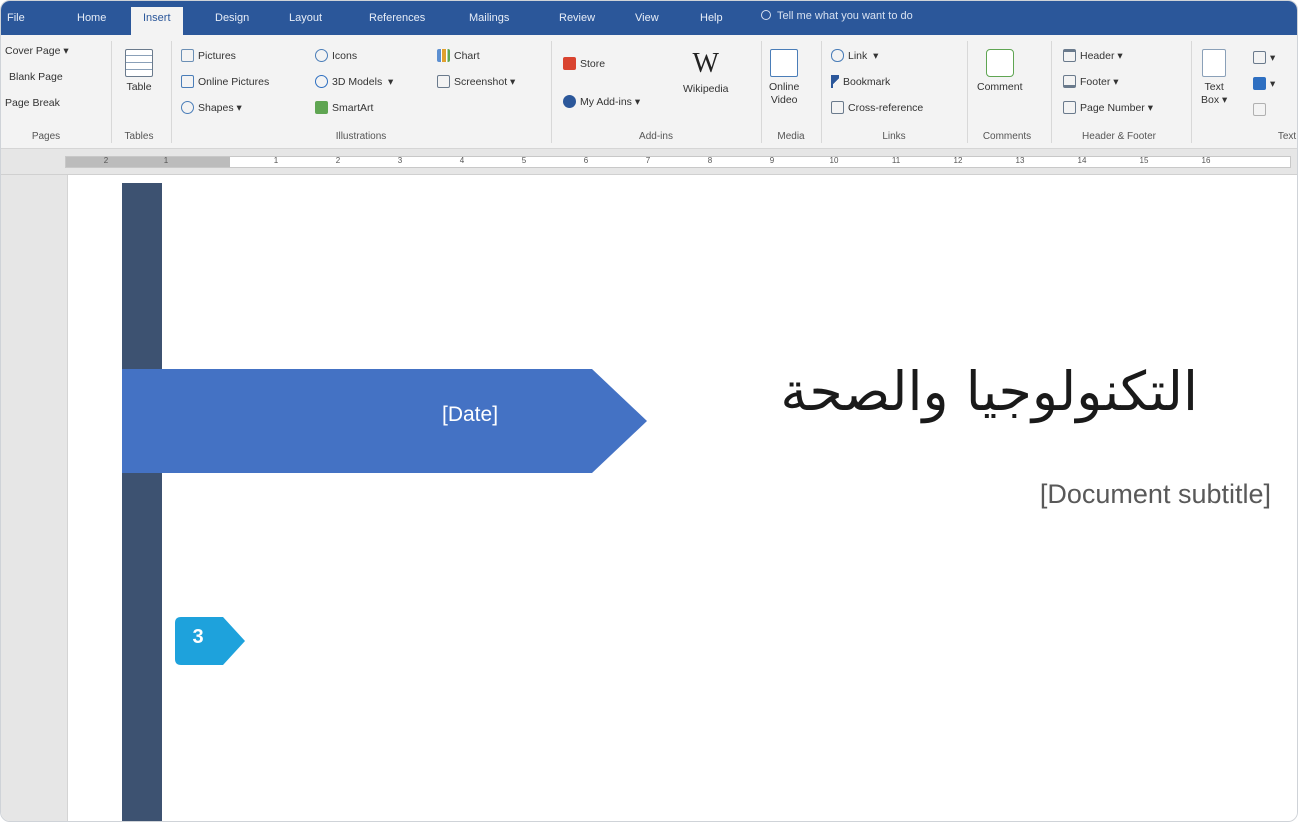  Describe the element at coordinates (958, 160) in the screenshot. I see `ruler-number: 12` at that location.